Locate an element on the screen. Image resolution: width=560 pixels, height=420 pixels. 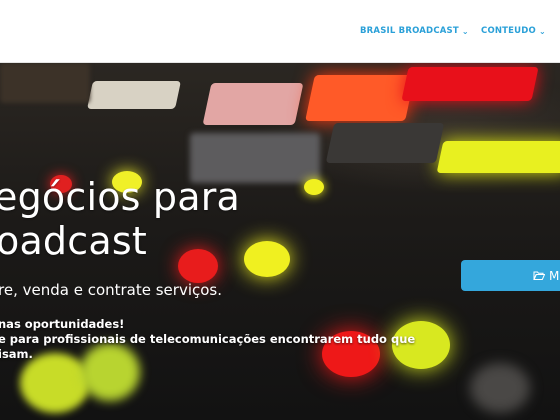
hero-title-line-1: egócios para is located at coordinates (120, 197).